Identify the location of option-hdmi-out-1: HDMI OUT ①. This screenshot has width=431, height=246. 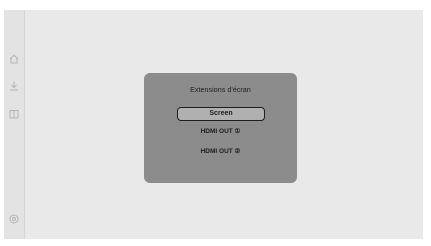
(220, 131).